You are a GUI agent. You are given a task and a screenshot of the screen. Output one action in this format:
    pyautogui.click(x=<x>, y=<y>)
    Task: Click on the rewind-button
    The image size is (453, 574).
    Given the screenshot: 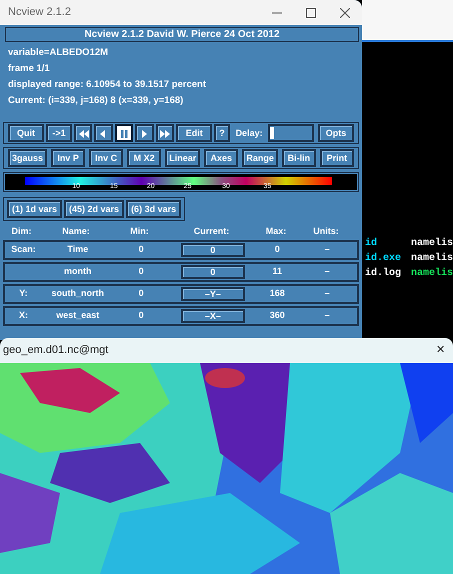 What is the action you would take?
    pyautogui.click(x=83, y=133)
    